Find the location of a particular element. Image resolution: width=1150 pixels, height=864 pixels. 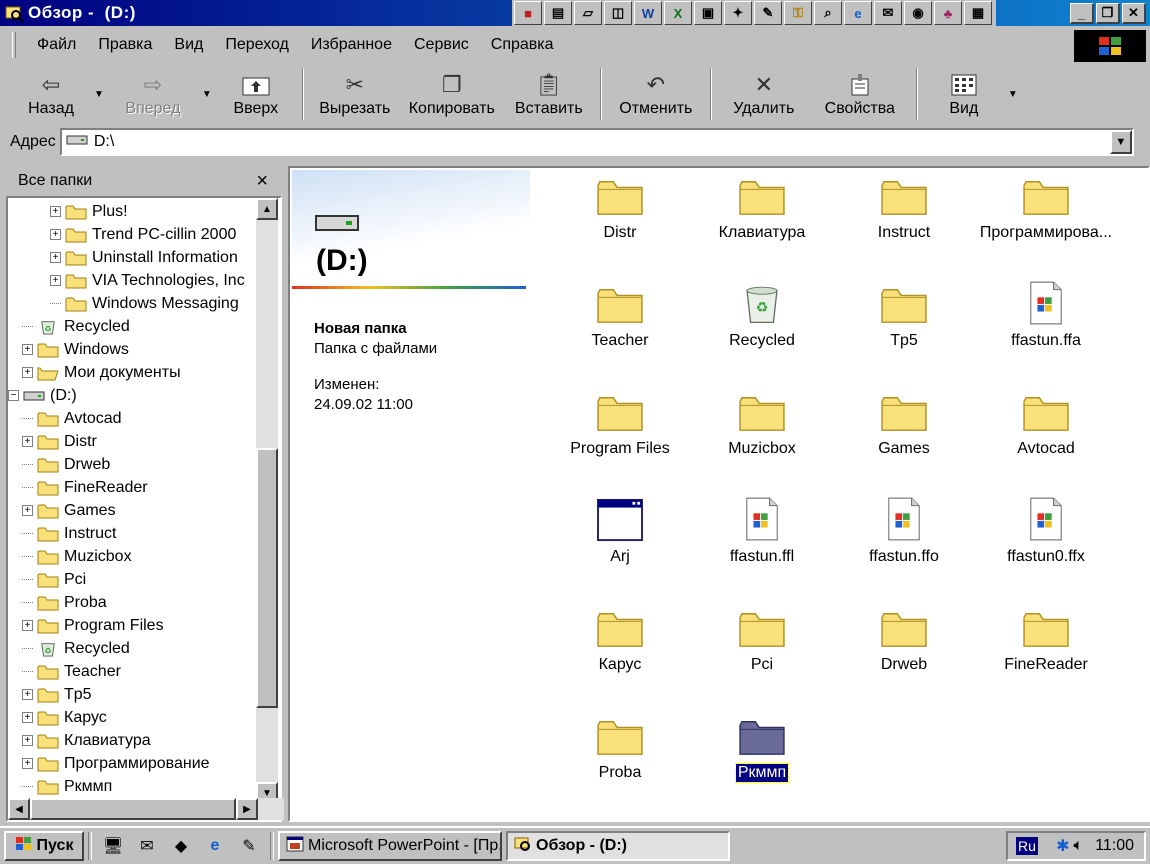

back-dropdown-icon: ▼ is located at coordinates (99, 94).